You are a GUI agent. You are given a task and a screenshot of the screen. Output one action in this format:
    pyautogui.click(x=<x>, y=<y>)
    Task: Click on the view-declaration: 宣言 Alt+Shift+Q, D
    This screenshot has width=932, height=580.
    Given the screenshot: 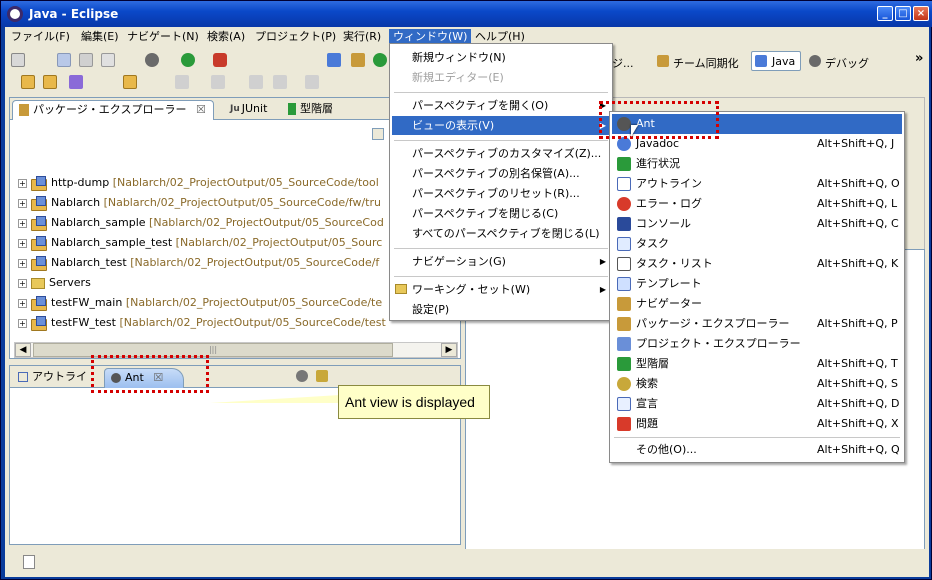 What is the action you would take?
    pyautogui.click(x=757, y=404)
    